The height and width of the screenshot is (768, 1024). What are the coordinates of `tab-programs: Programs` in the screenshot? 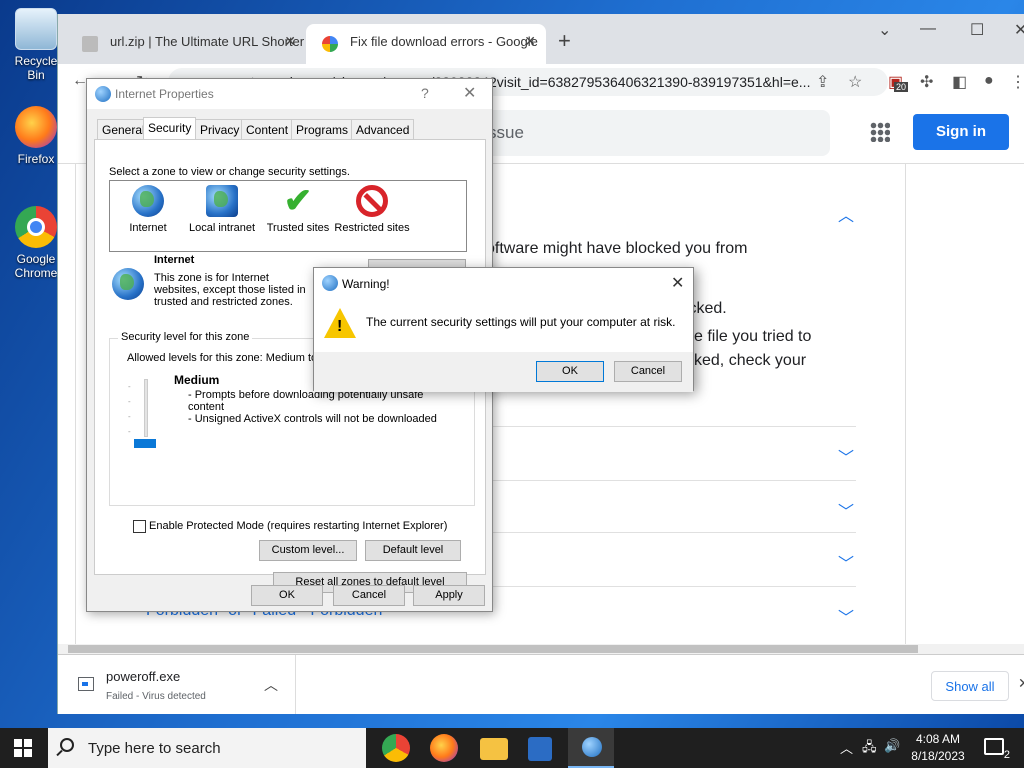 It's located at (322, 129).